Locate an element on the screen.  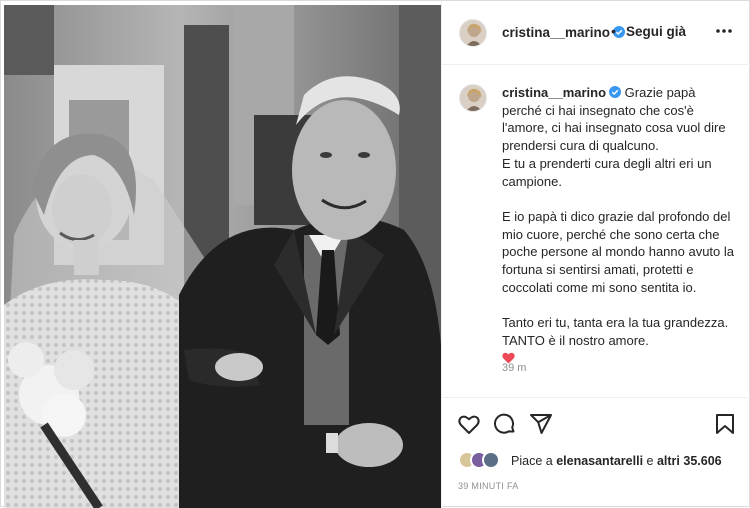
share-button is located at coordinates (541, 424).